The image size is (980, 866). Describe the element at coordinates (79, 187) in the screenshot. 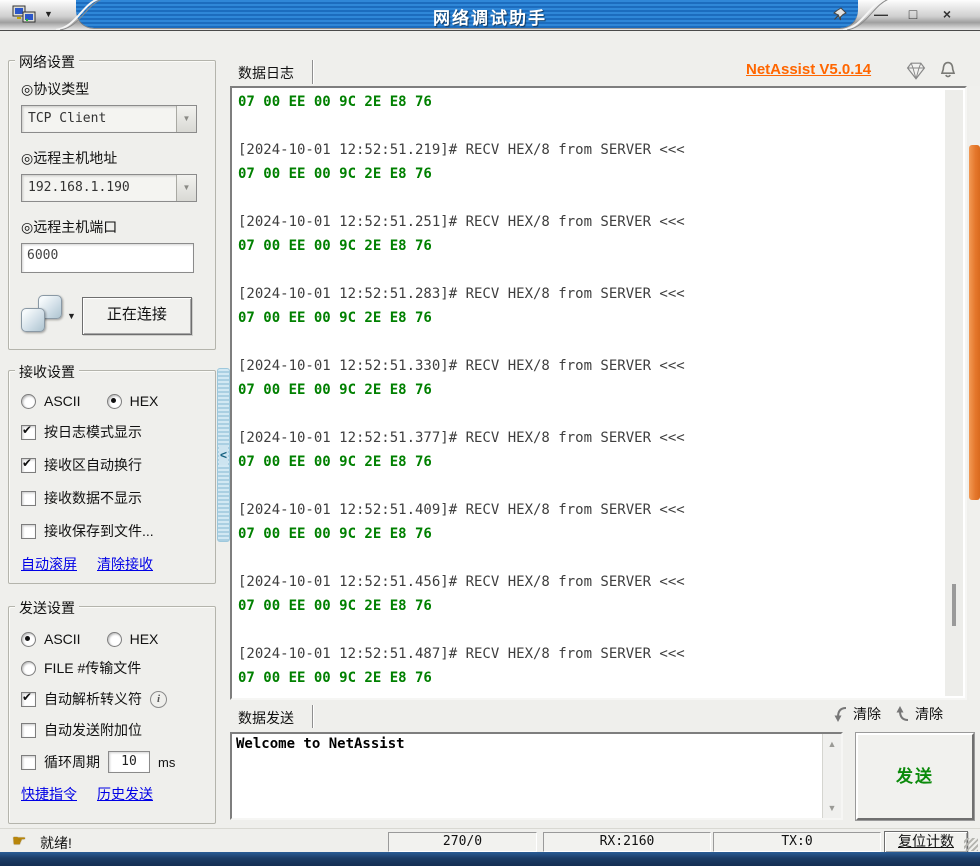

I see `host-value: 192.168.1.190` at that location.